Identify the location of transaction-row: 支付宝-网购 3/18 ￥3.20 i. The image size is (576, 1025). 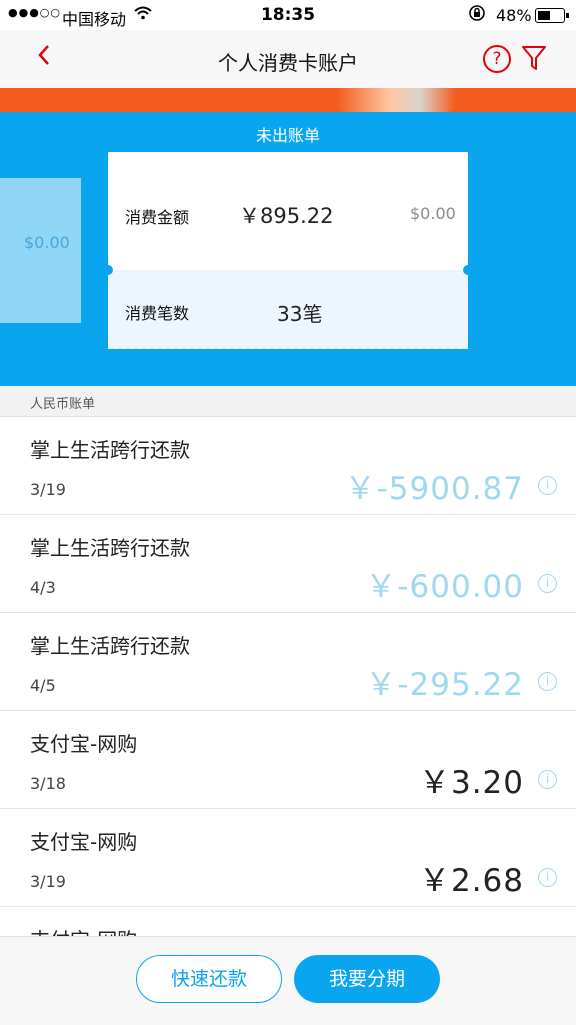
(288, 760).